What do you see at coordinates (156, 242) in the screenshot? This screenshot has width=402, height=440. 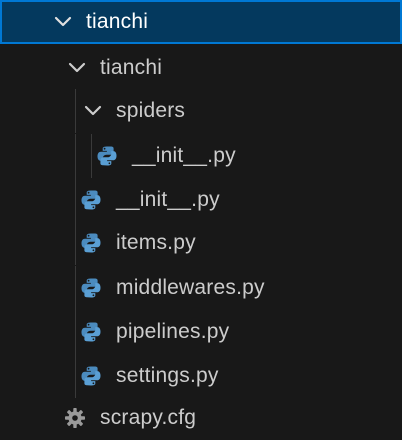 I see `tree-item-label: items.py` at bounding box center [156, 242].